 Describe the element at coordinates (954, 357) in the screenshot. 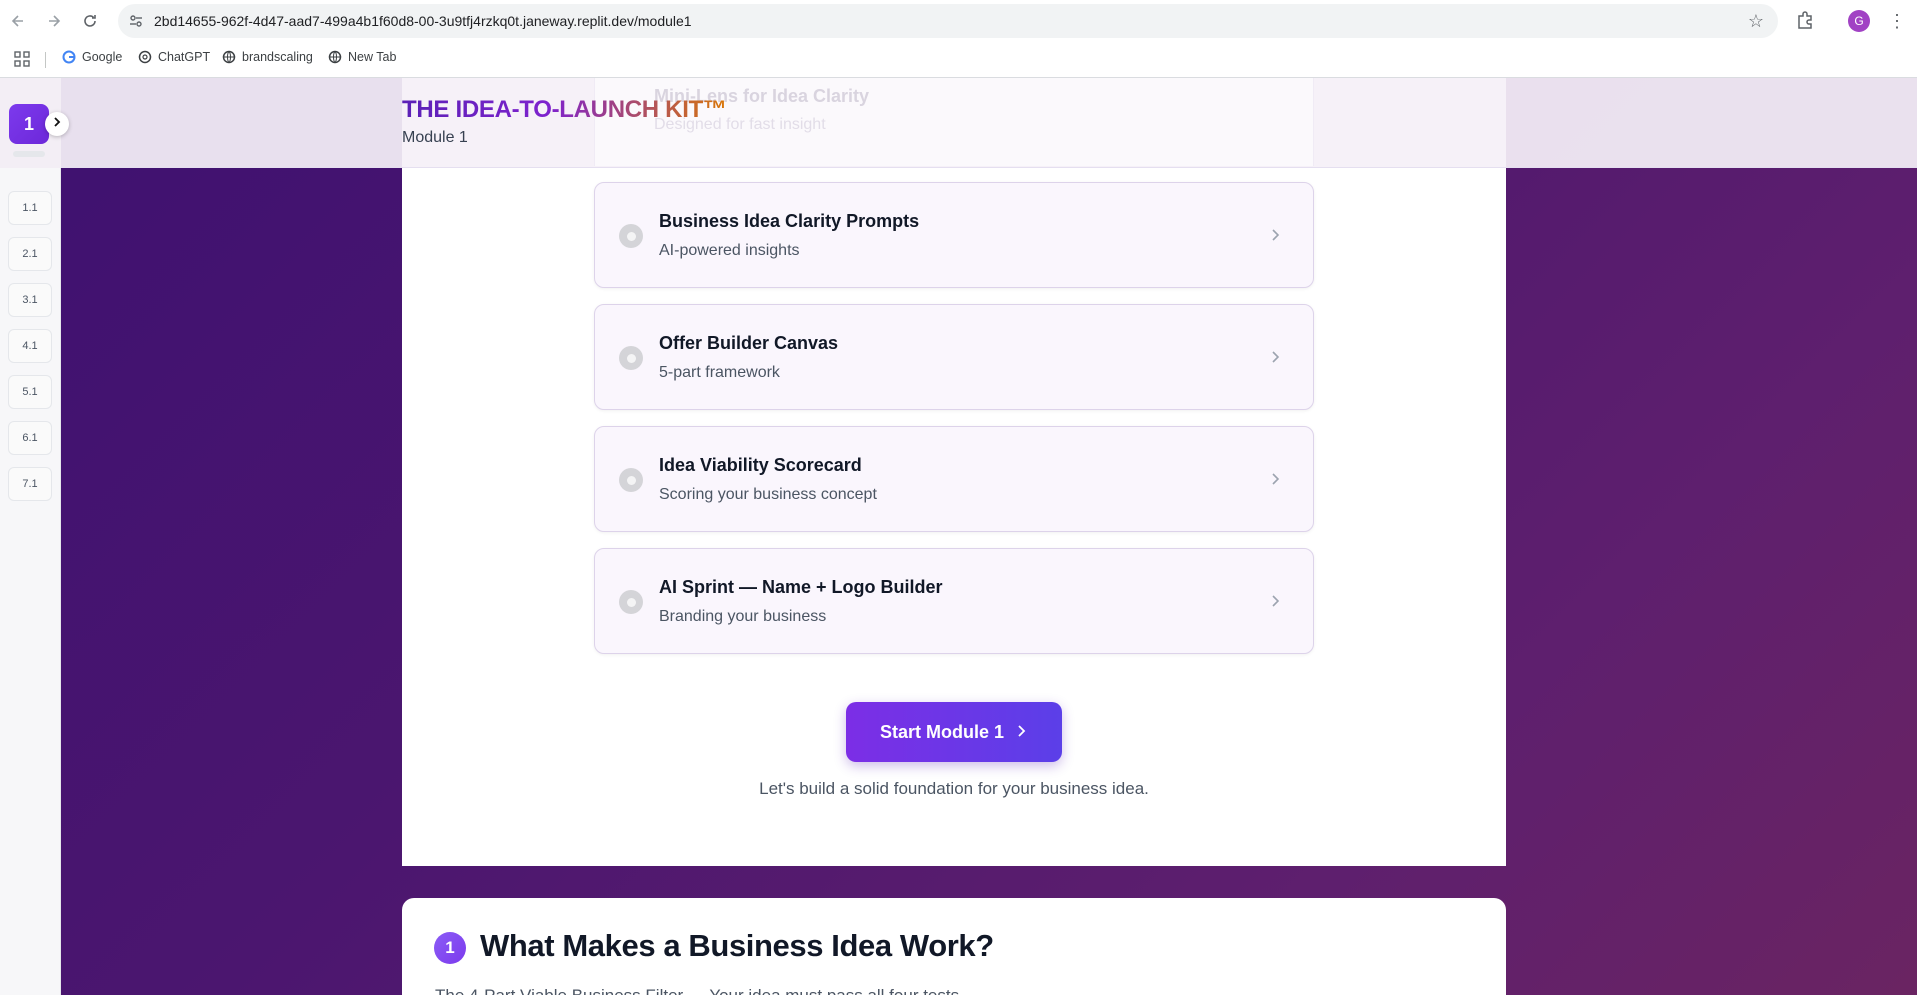

I see `lesson-item-offer-builder: Offer Builder Canvas 5-part framework` at that location.